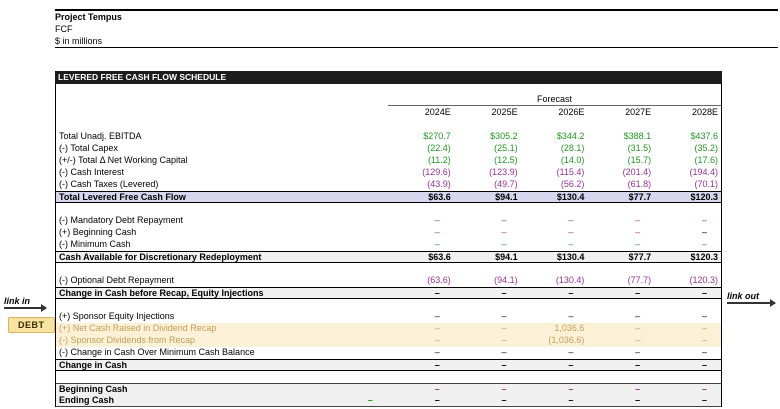  Describe the element at coordinates (117, 280) in the screenshot. I see `row-label: (-) Optional Debt Repayment` at that location.